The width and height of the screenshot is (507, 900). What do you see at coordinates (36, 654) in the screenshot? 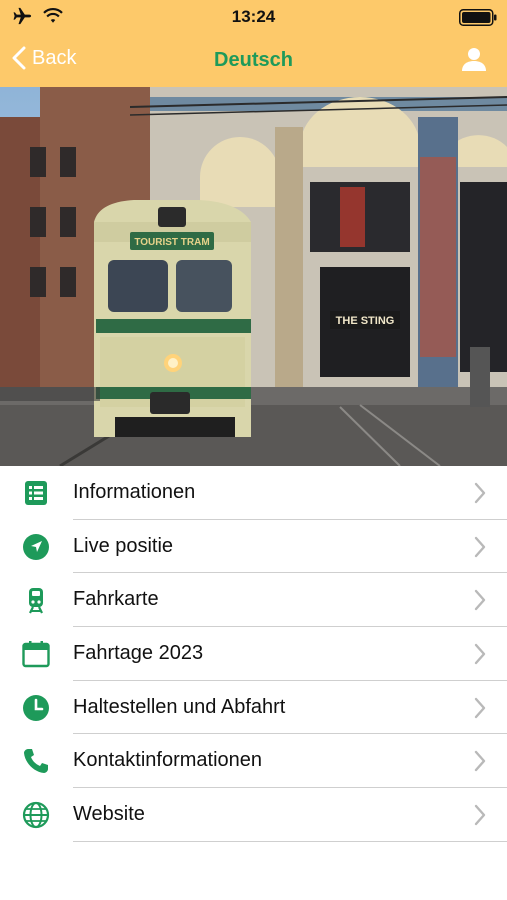
I see `calendar-icon` at bounding box center [36, 654].